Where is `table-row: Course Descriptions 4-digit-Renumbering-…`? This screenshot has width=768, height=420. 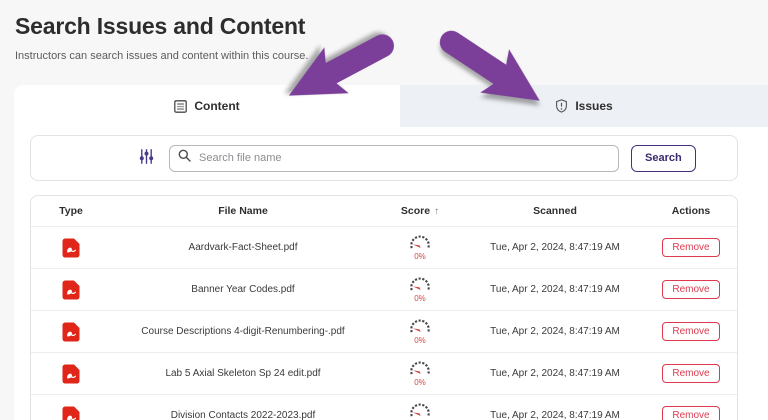 table-row: Course Descriptions 4-digit-Renumbering-… is located at coordinates (384, 331).